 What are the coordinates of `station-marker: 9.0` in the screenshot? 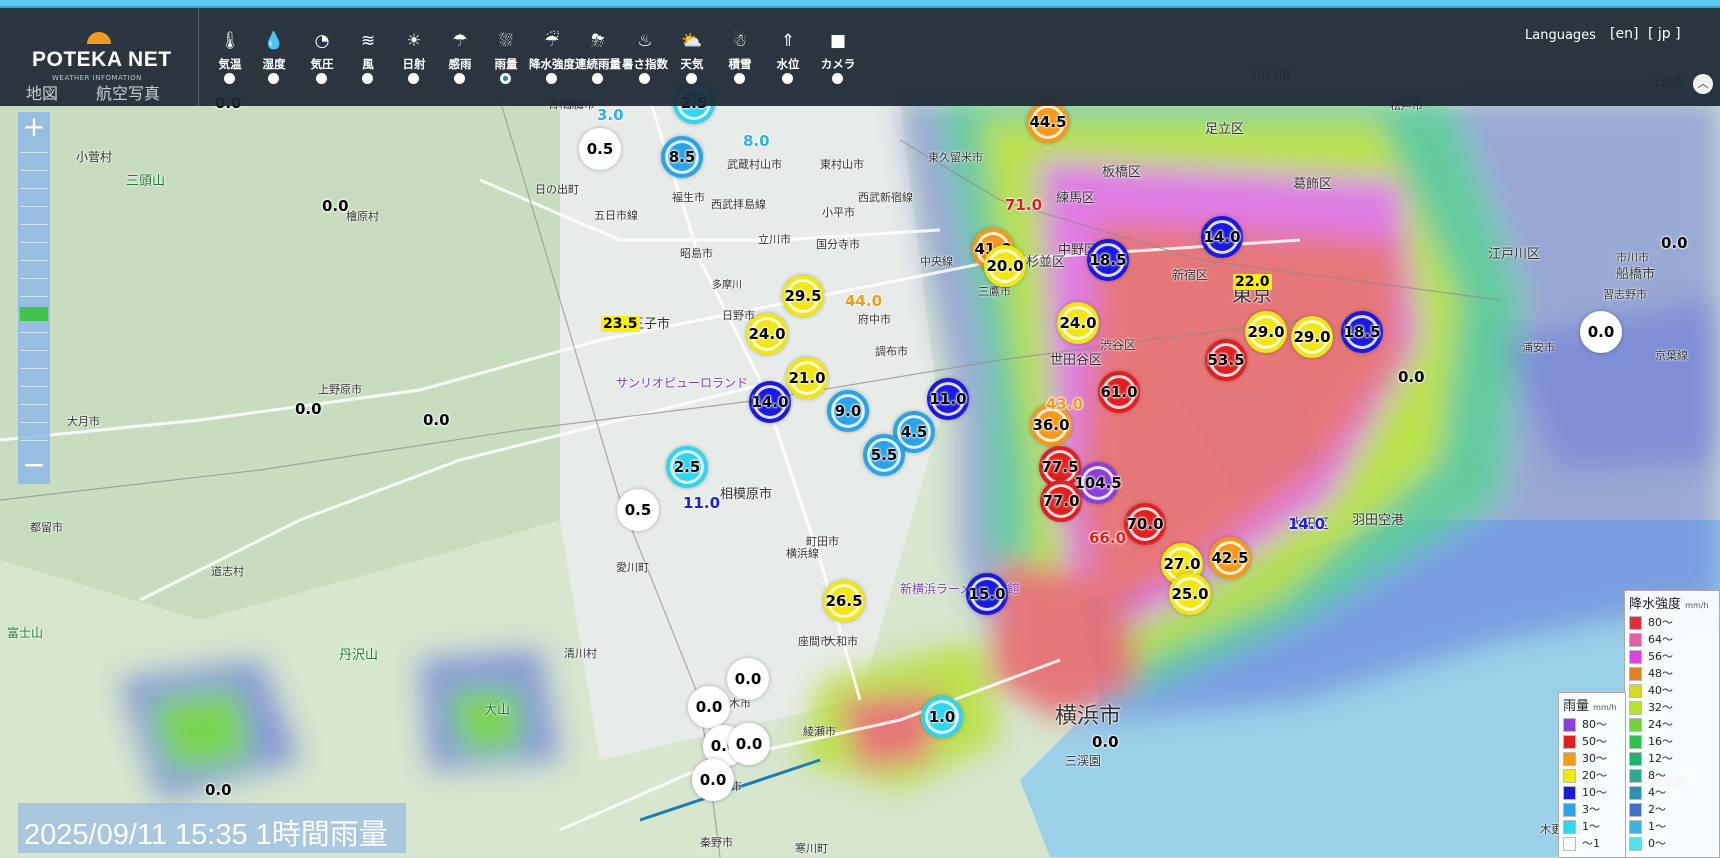 It's located at (848, 411).